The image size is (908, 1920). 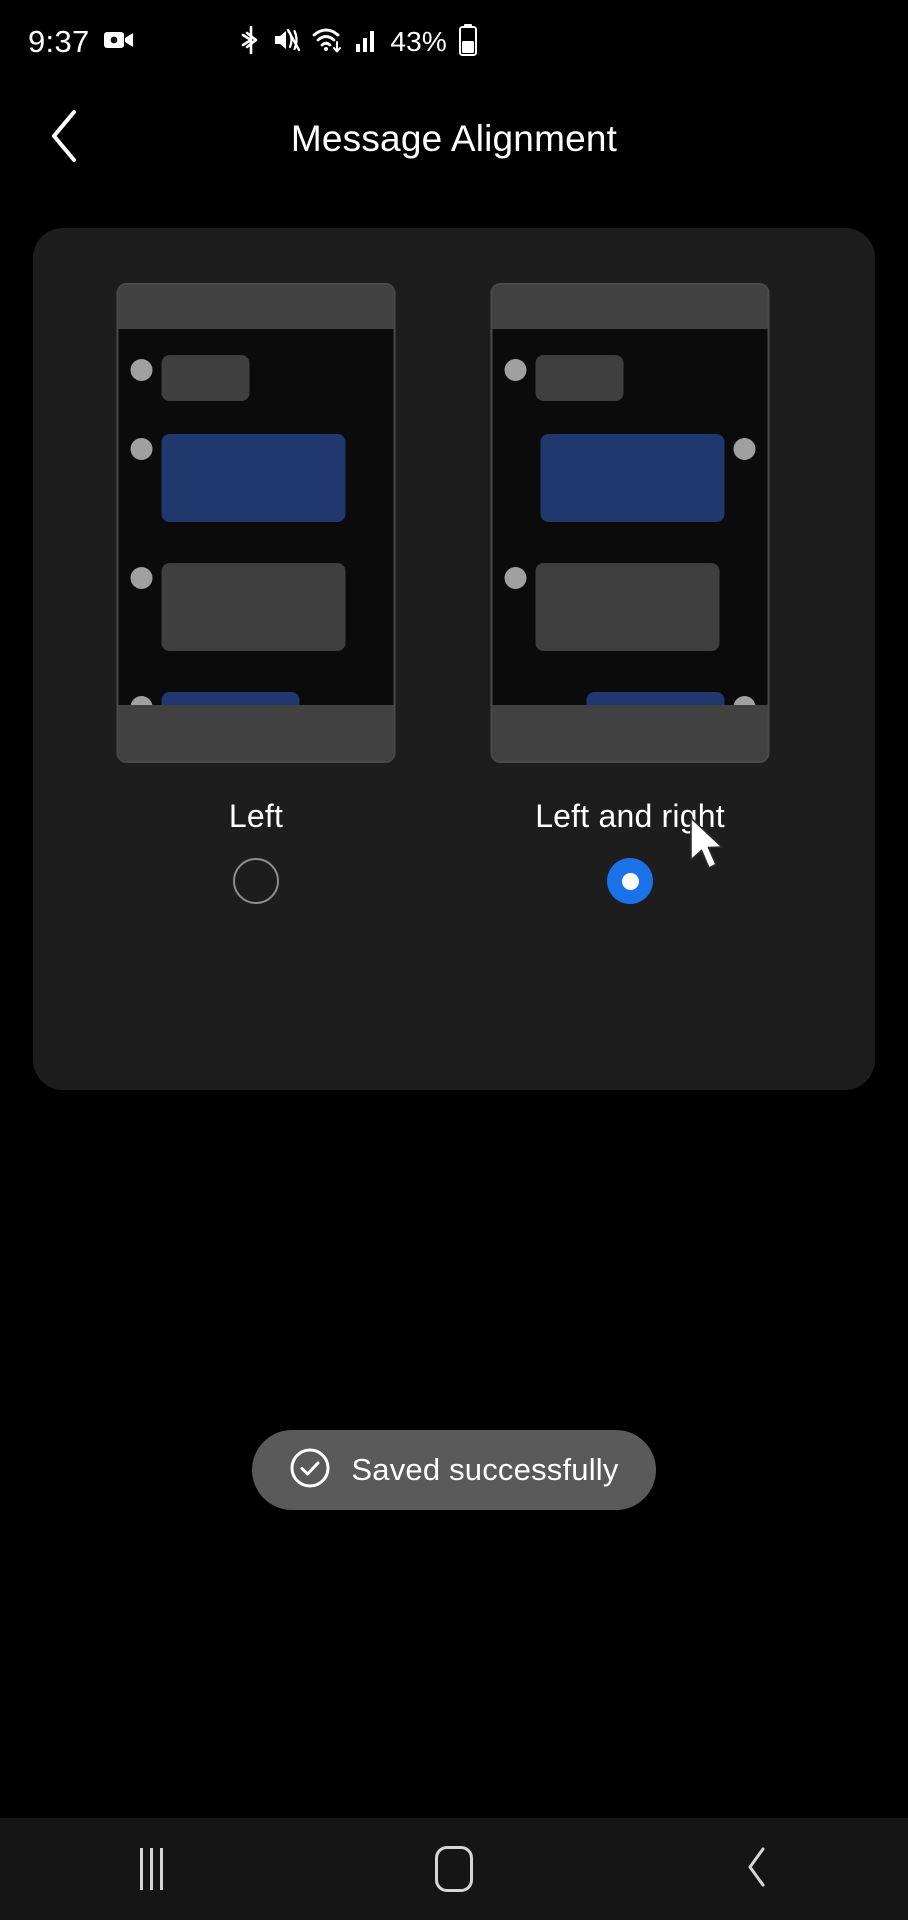 I want to click on screen-recorder-icon, so click(x=118, y=42).